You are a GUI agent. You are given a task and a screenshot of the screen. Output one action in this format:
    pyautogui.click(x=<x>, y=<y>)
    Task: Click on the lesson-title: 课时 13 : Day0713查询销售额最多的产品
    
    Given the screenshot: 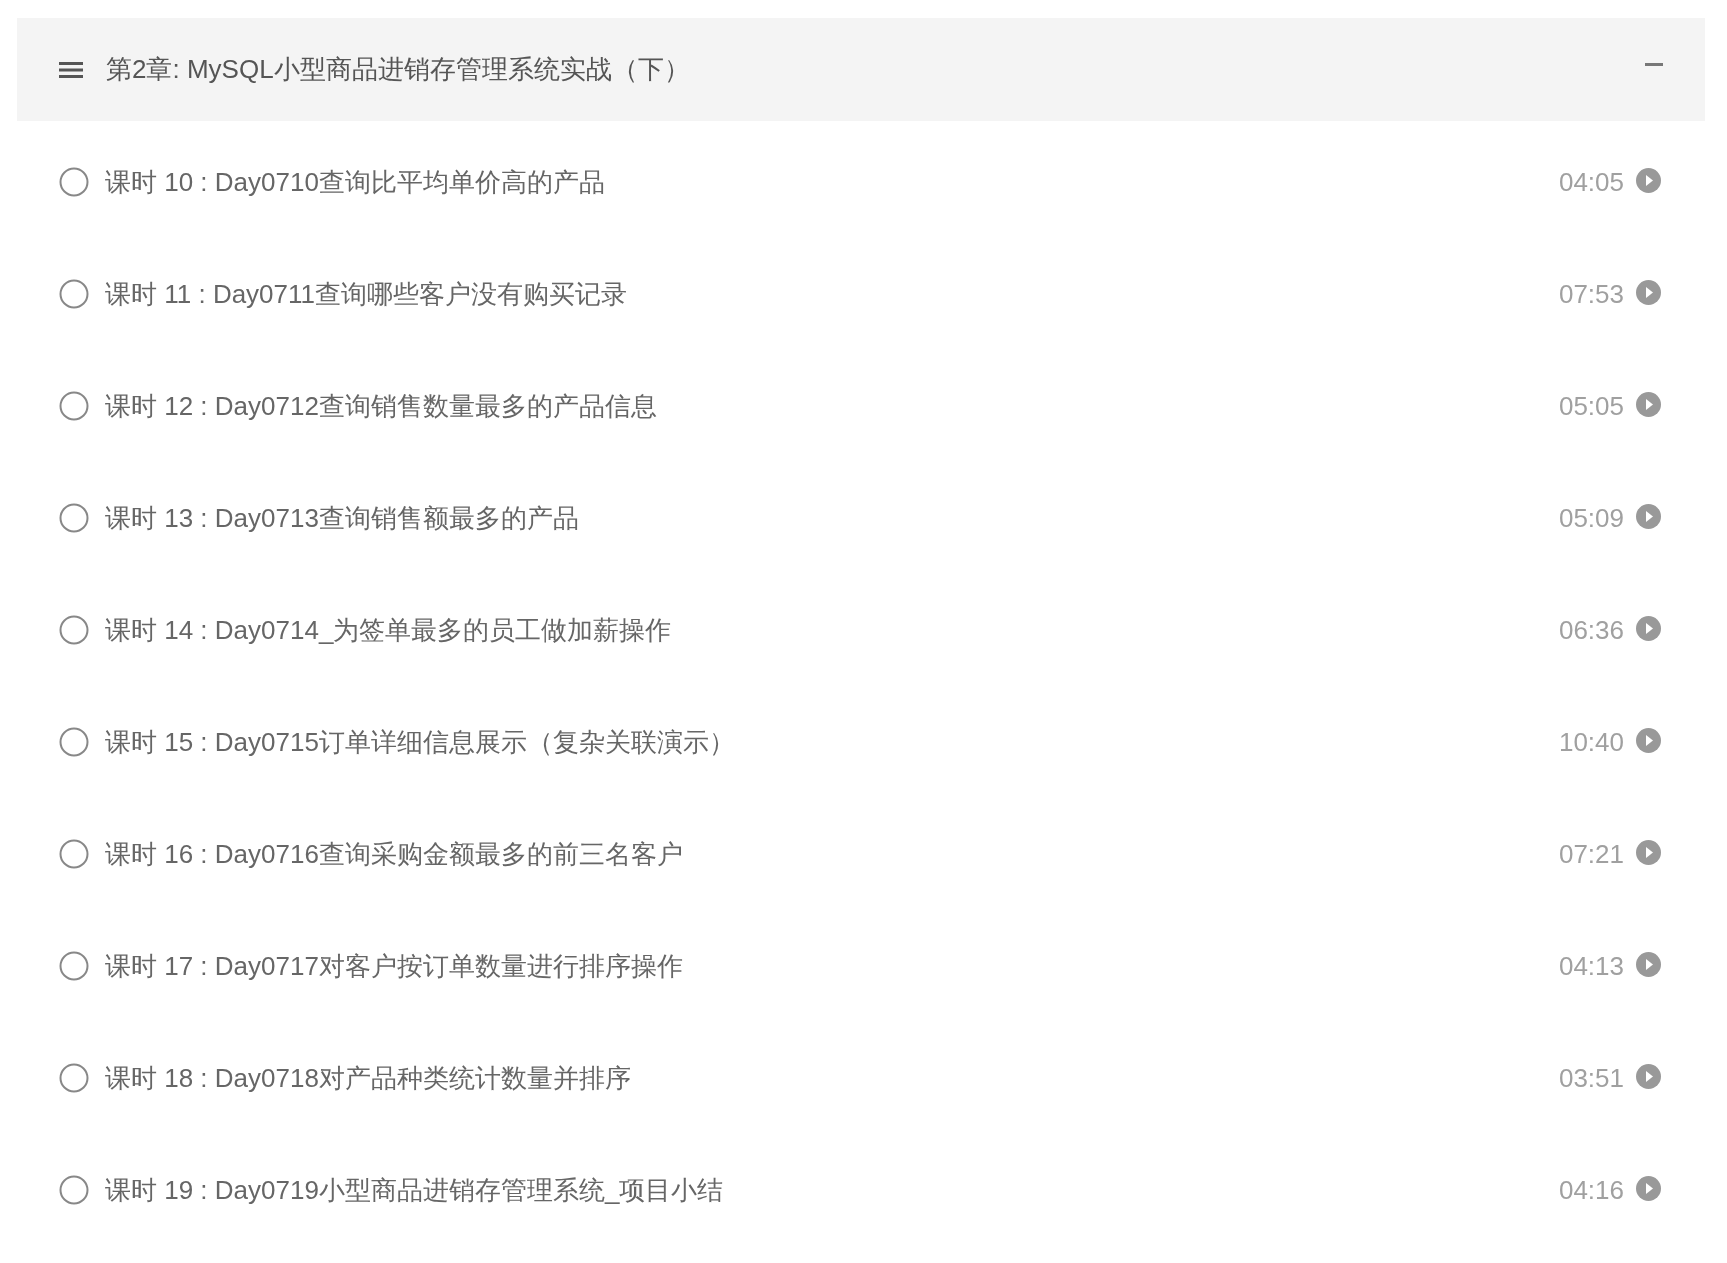 What is the action you would take?
    pyautogui.click(x=342, y=518)
    